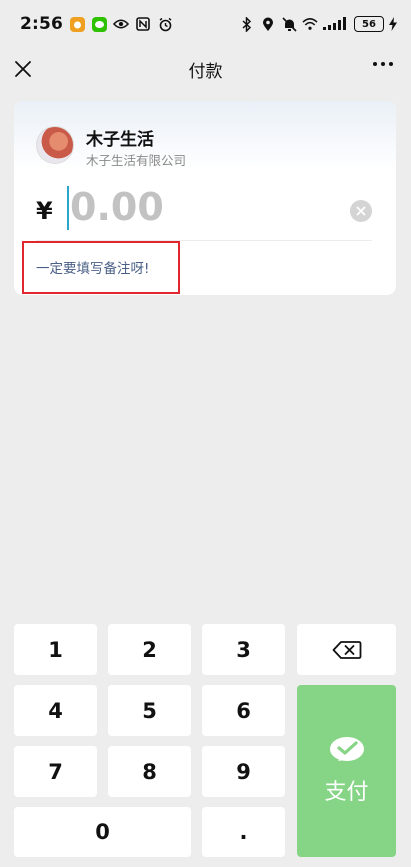 This screenshot has height=867, width=411. What do you see at coordinates (136, 160) in the screenshot?
I see `merchant-company: 木子生活有限公司` at bounding box center [136, 160].